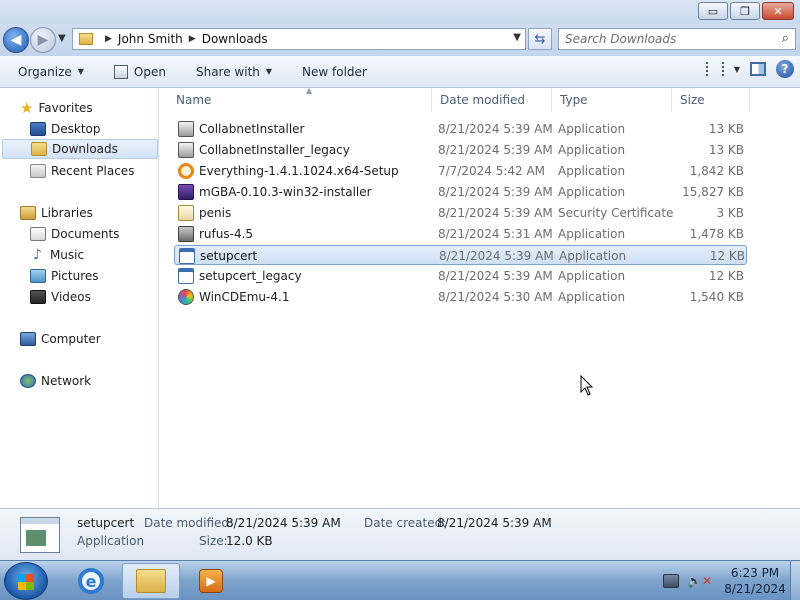 This screenshot has width=800, height=600. Describe the element at coordinates (795, 580) in the screenshot. I see `show-desktop-button` at that location.